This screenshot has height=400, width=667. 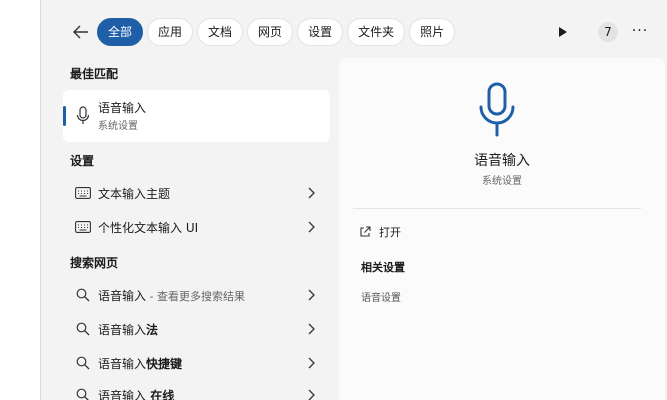 I want to click on selection-indicator, so click(x=64, y=116).